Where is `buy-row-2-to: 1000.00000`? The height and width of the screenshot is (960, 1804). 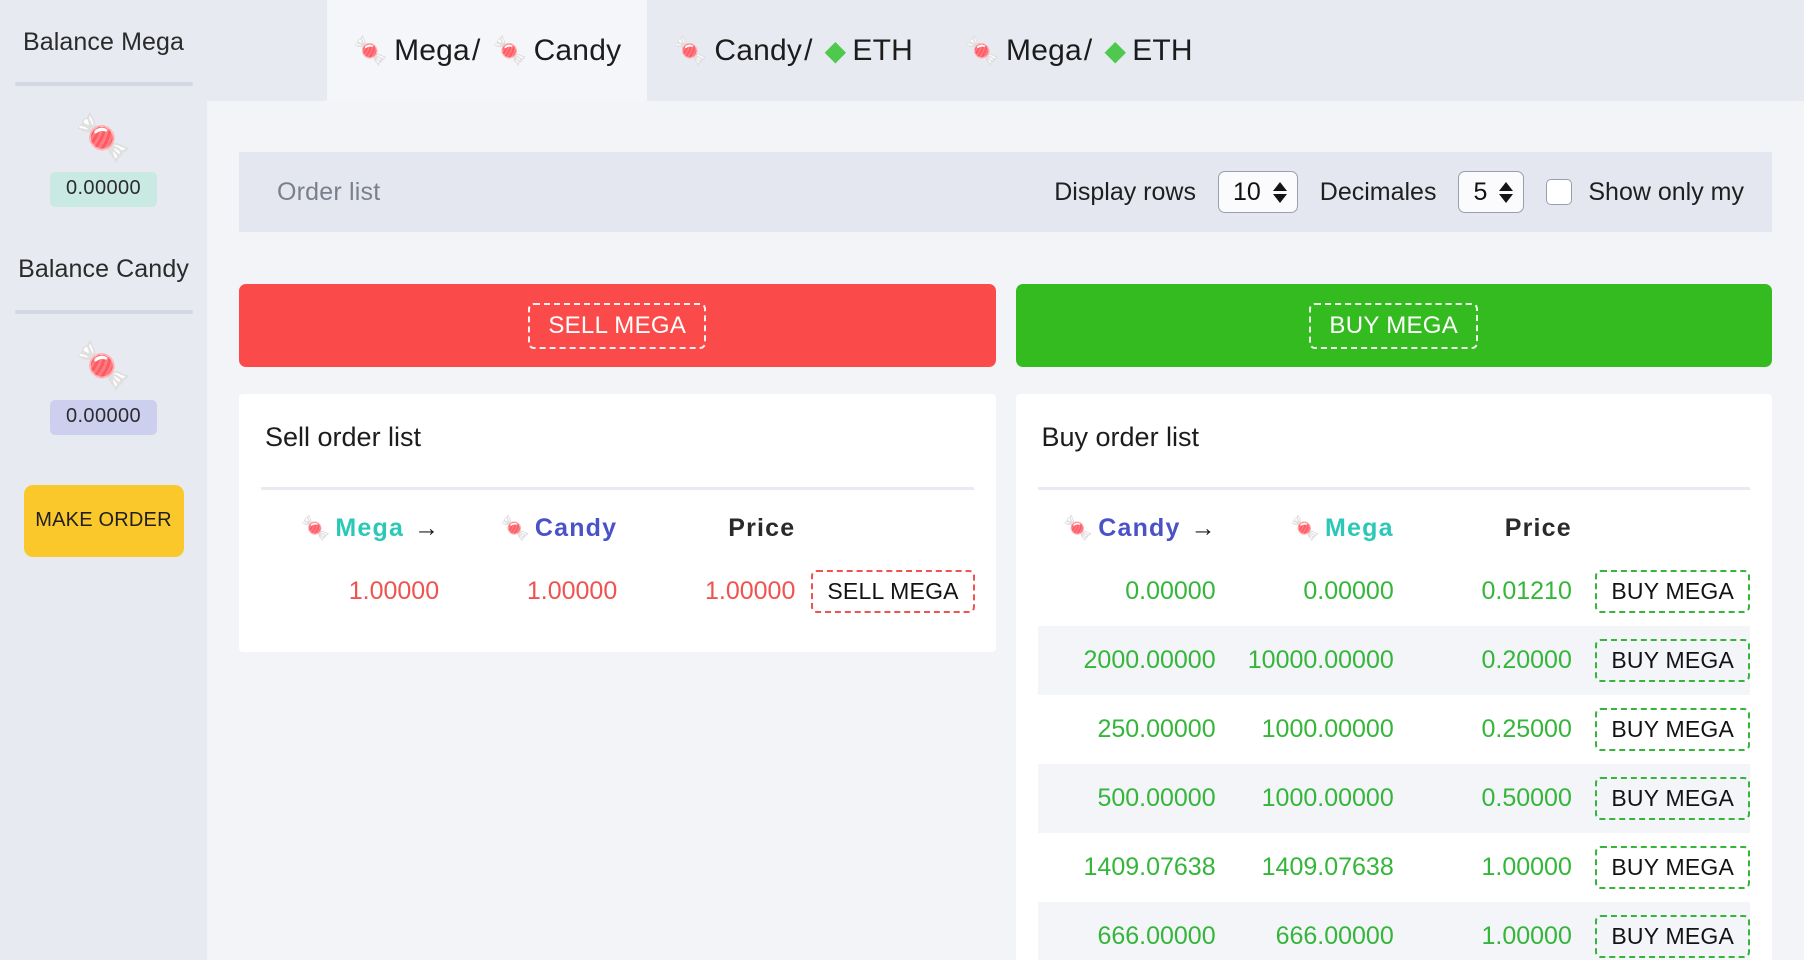
buy-row-2-to: 1000.00000 is located at coordinates (1327, 729).